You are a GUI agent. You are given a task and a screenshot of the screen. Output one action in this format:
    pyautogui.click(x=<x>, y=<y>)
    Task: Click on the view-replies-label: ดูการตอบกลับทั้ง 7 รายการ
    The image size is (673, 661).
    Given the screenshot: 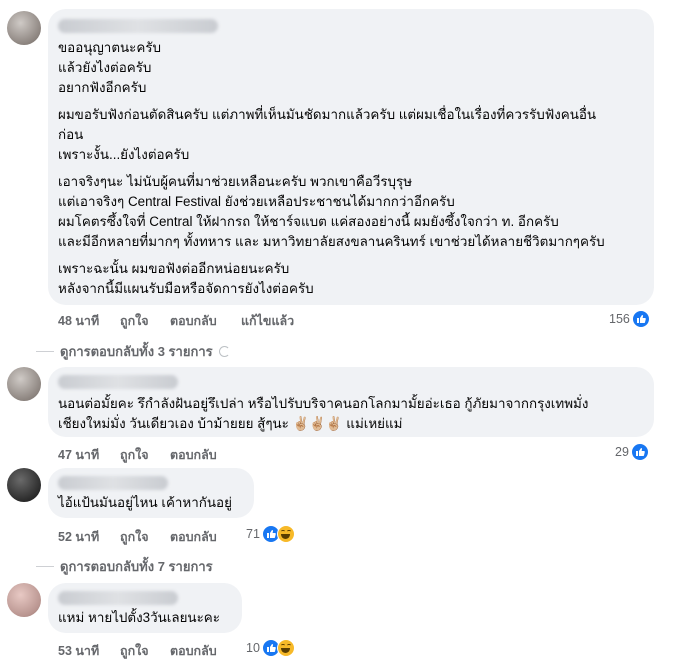 What is the action you would take?
    pyautogui.click(x=136, y=566)
    